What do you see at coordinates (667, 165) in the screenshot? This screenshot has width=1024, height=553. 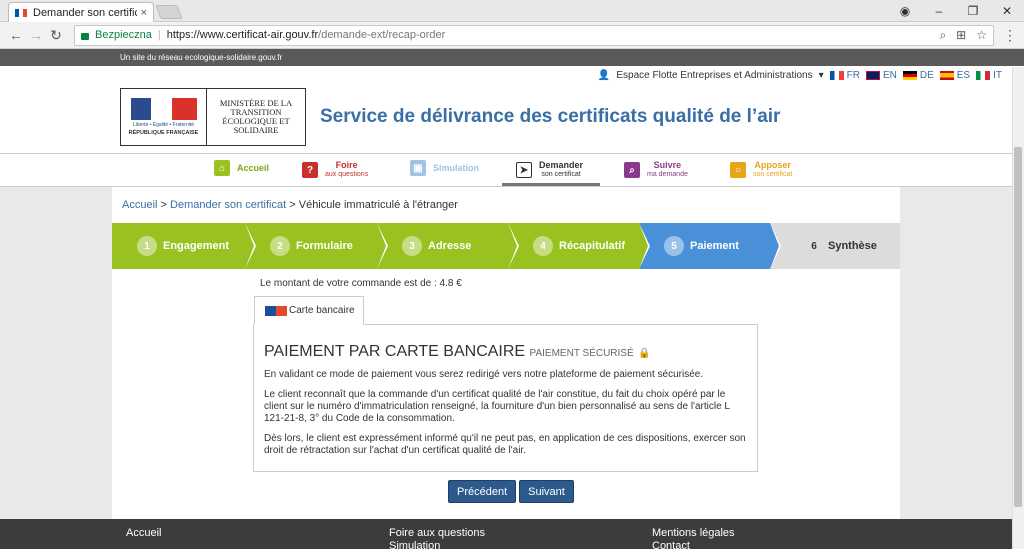 I see `nav-suivre-title: Suivre` at bounding box center [667, 165].